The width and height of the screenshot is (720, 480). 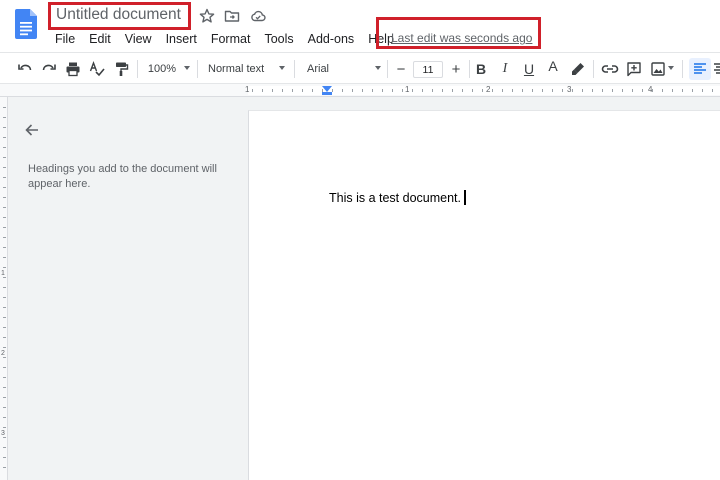 I want to click on menu-addons: Add-ons, so click(x=331, y=39).